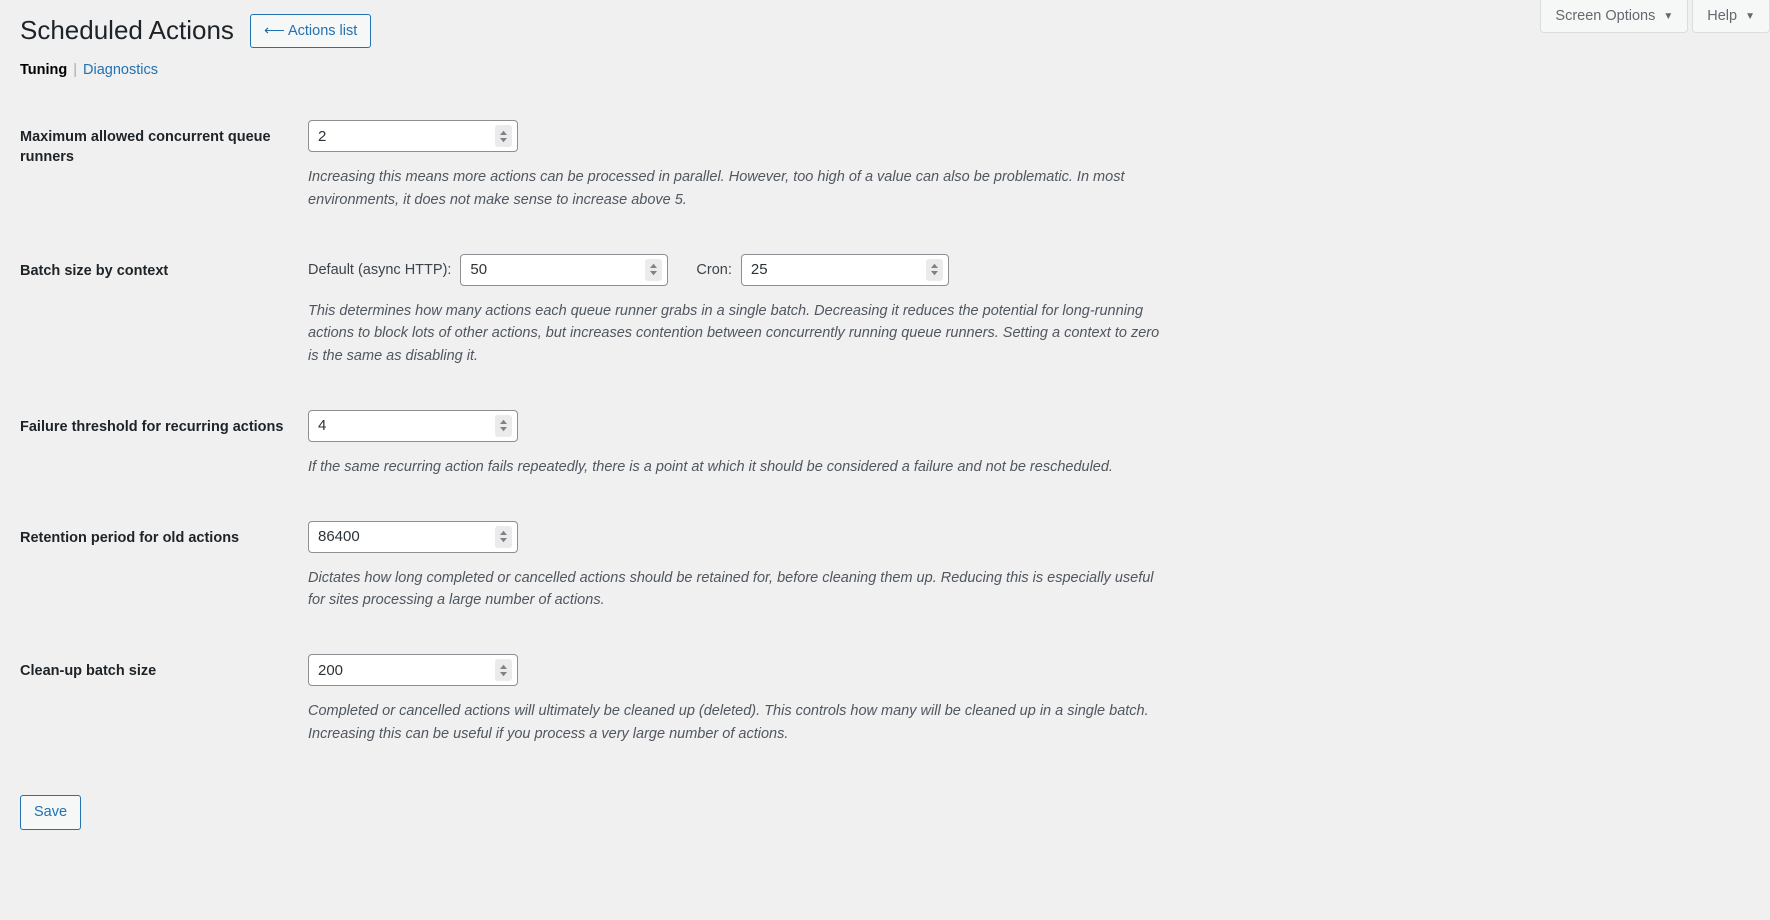 The image size is (1770, 920). What do you see at coordinates (127, 30) in the screenshot?
I see `page-title: Scheduled Actions` at bounding box center [127, 30].